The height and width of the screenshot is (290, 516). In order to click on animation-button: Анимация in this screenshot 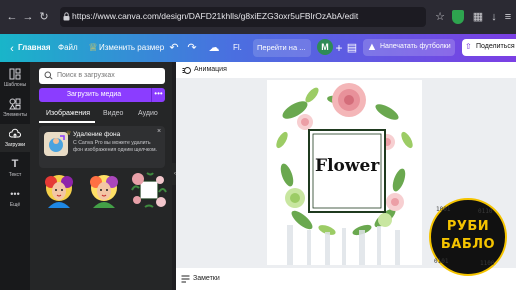, I will do `click(210, 69)`.